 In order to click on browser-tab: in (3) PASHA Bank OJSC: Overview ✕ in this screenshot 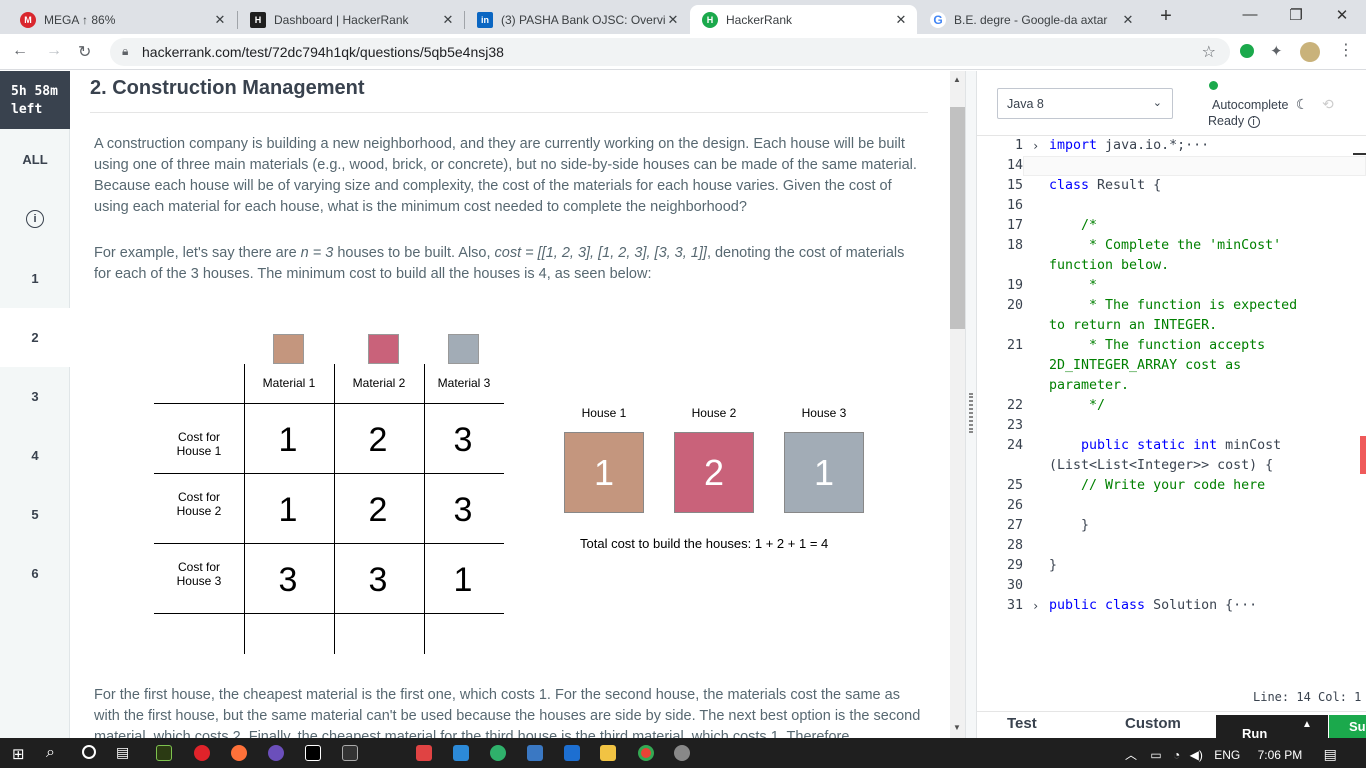, I will do `click(577, 19)`.